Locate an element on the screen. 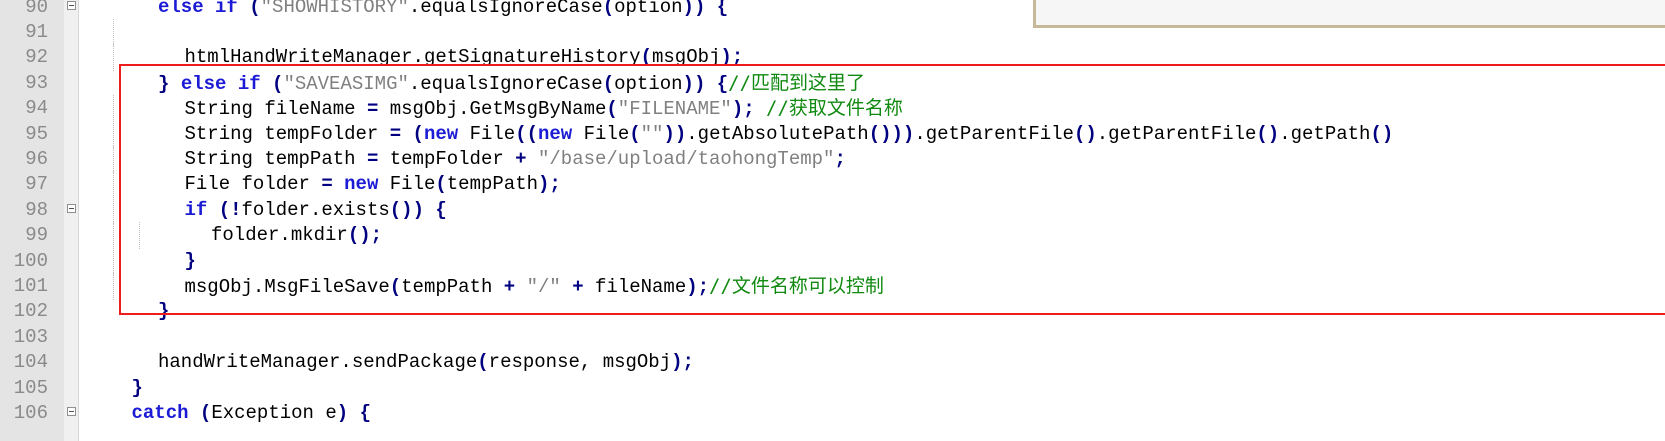 The width and height of the screenshot is (1665, 441). code-token-kw: catch is located at coordinates (160, 412).